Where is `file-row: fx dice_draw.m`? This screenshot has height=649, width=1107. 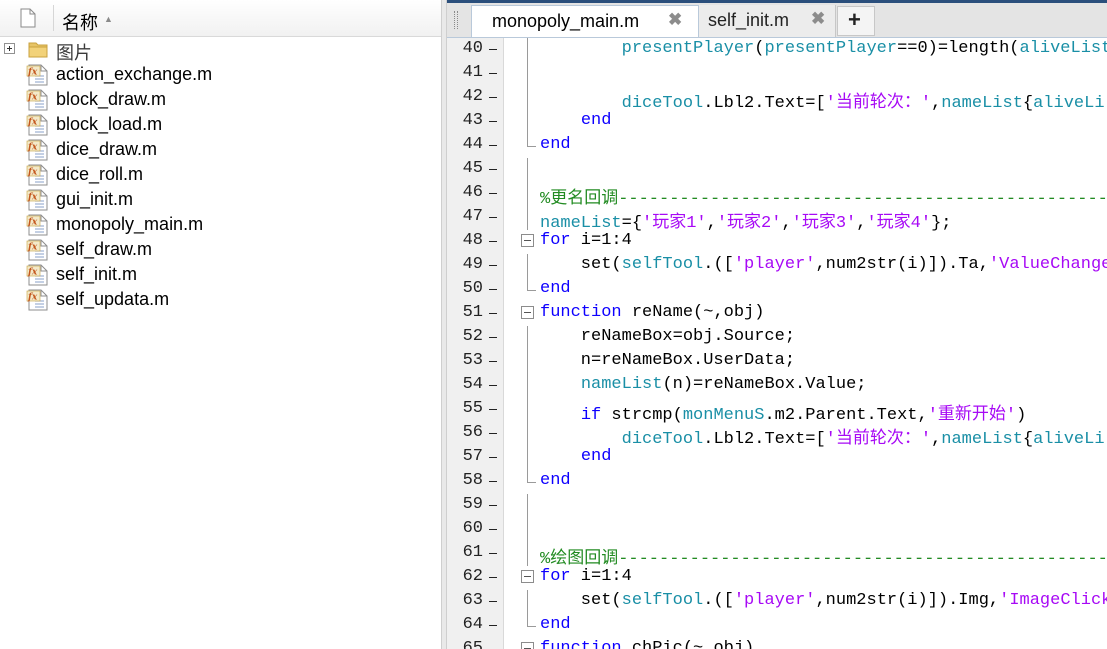
file-row: fx dice_draw.m is located at coordinates (220, 149).